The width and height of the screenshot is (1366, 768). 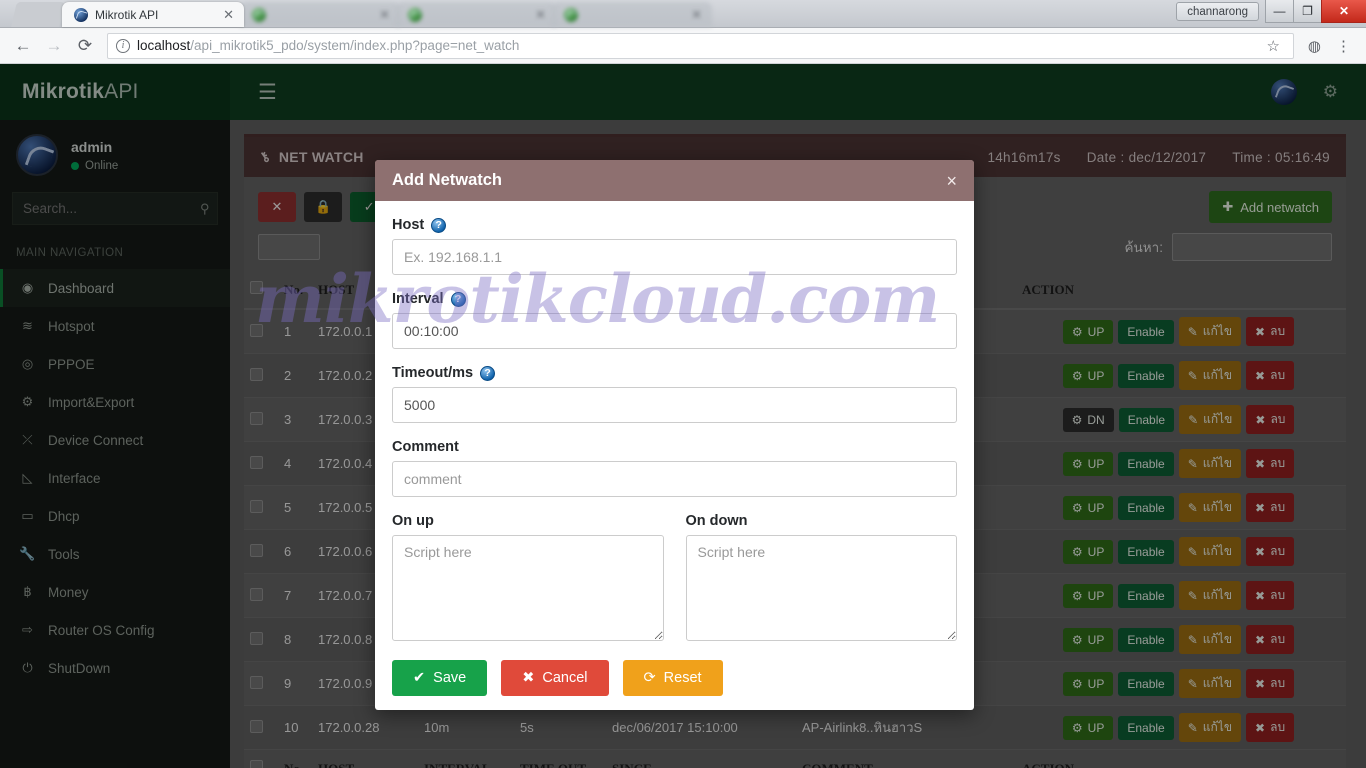 I want to click on comment-input, so click(x=674, y=479).